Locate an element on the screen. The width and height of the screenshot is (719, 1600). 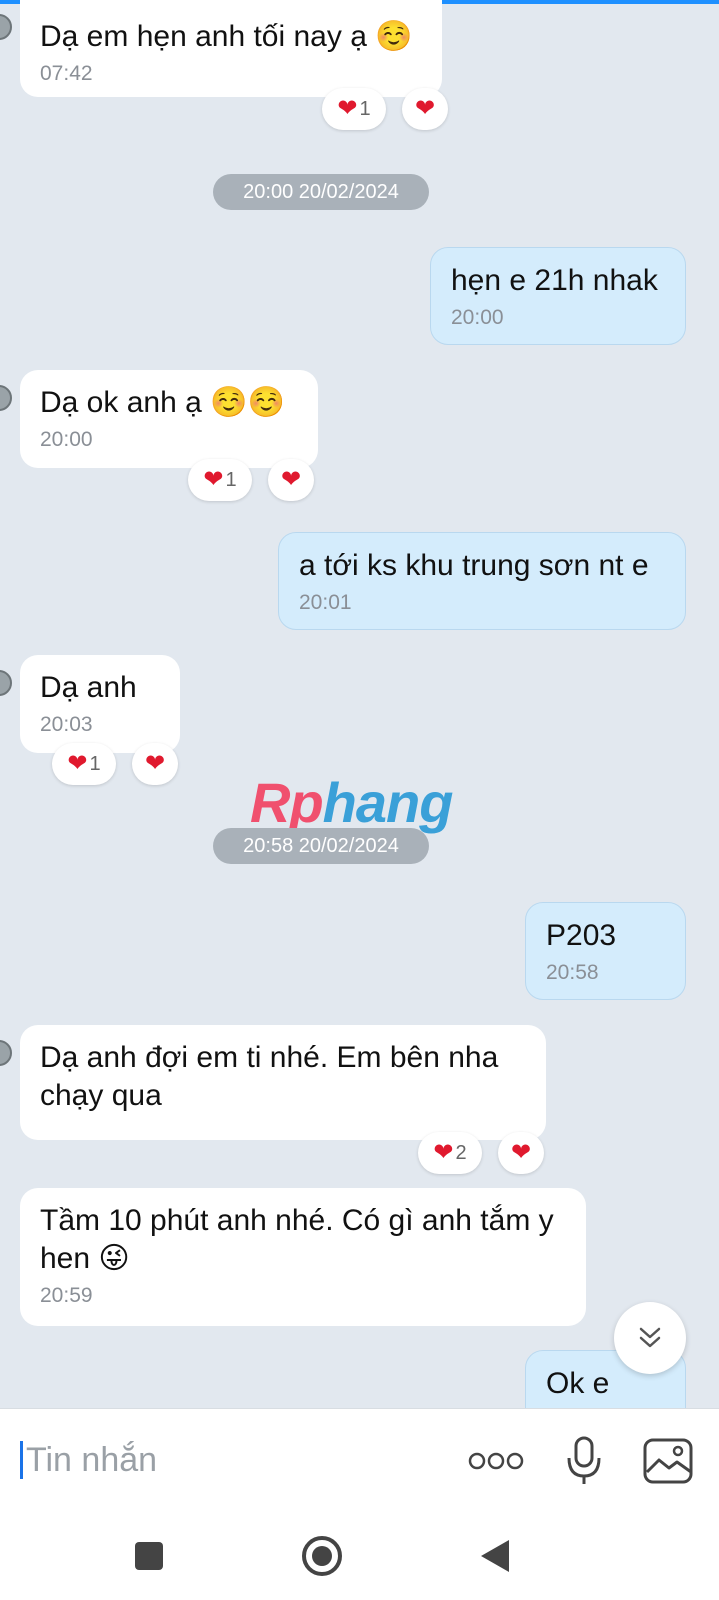
microphone-icon is located at coordinates (584, 1460).